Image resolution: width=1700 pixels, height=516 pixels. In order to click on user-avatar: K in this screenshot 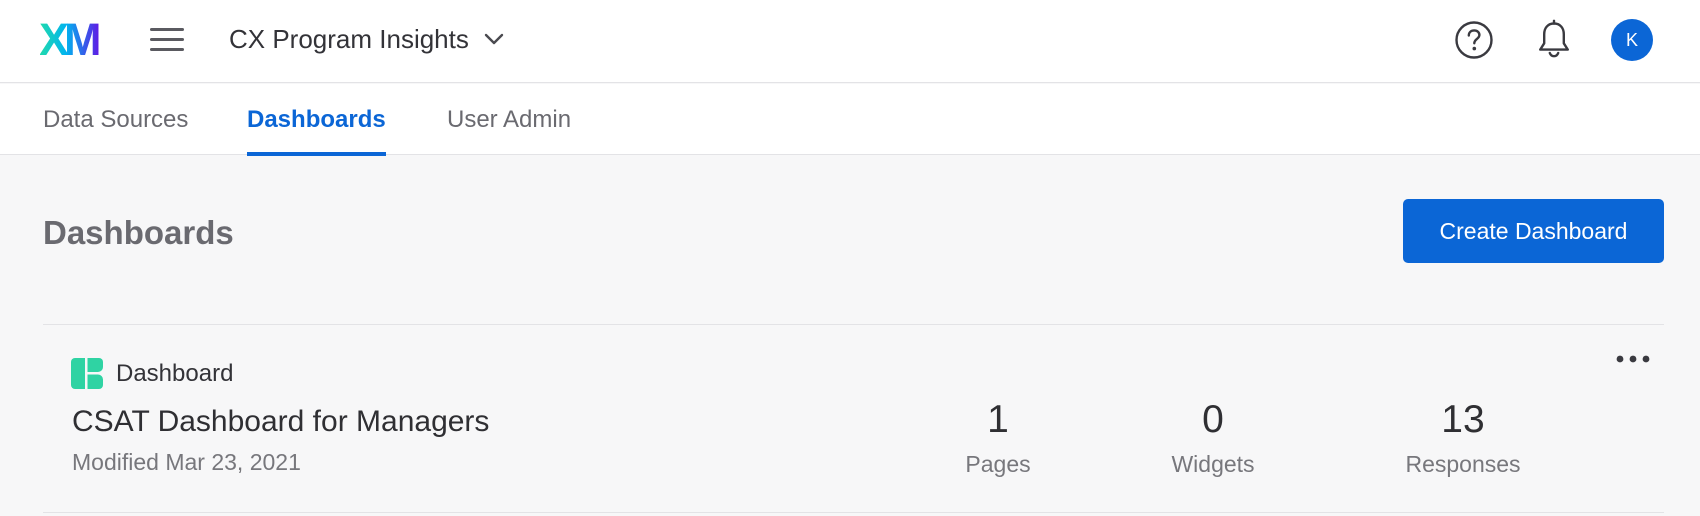, I will do `click(1632, 40)`.